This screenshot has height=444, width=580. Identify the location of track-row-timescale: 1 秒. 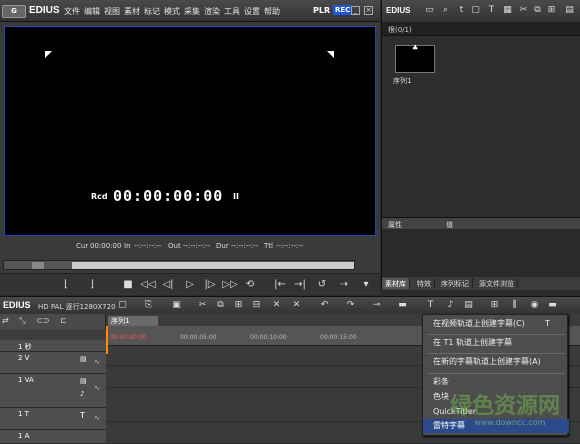
(53, 346).